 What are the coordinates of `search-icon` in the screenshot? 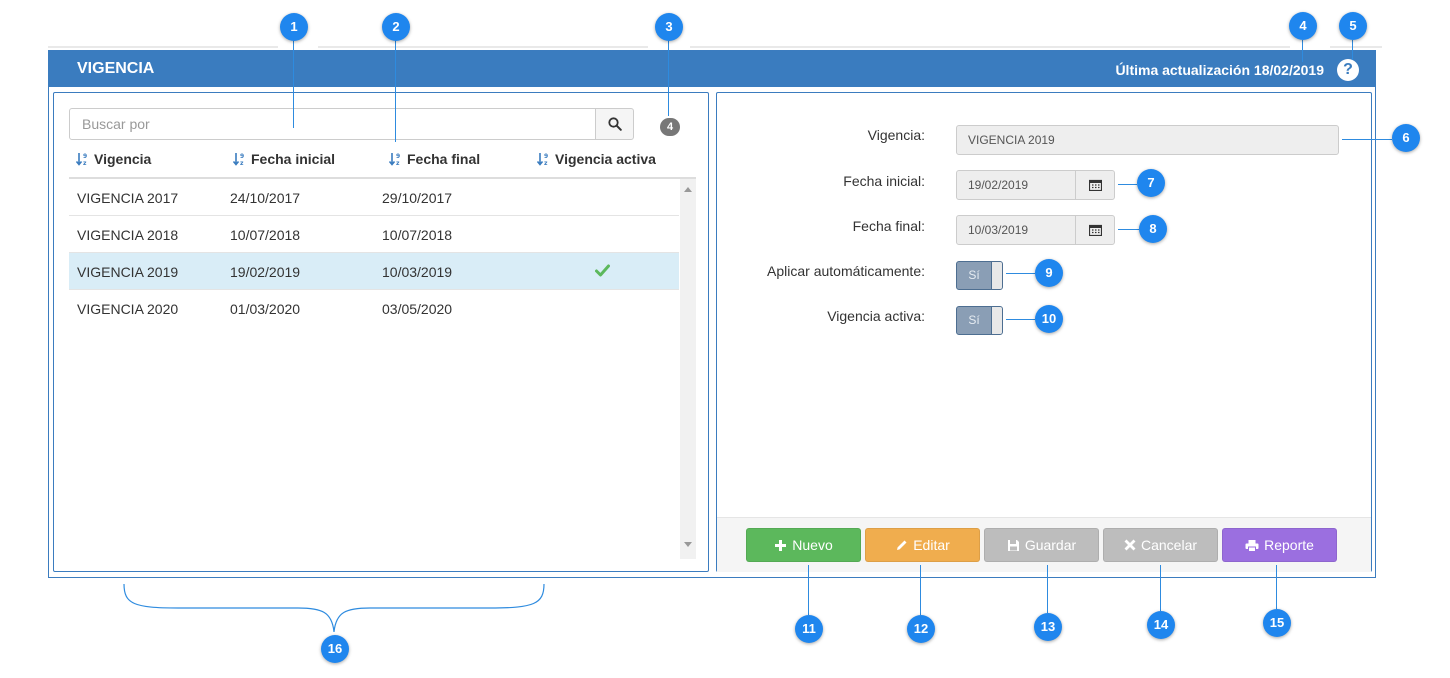 It's located at (614, 124).